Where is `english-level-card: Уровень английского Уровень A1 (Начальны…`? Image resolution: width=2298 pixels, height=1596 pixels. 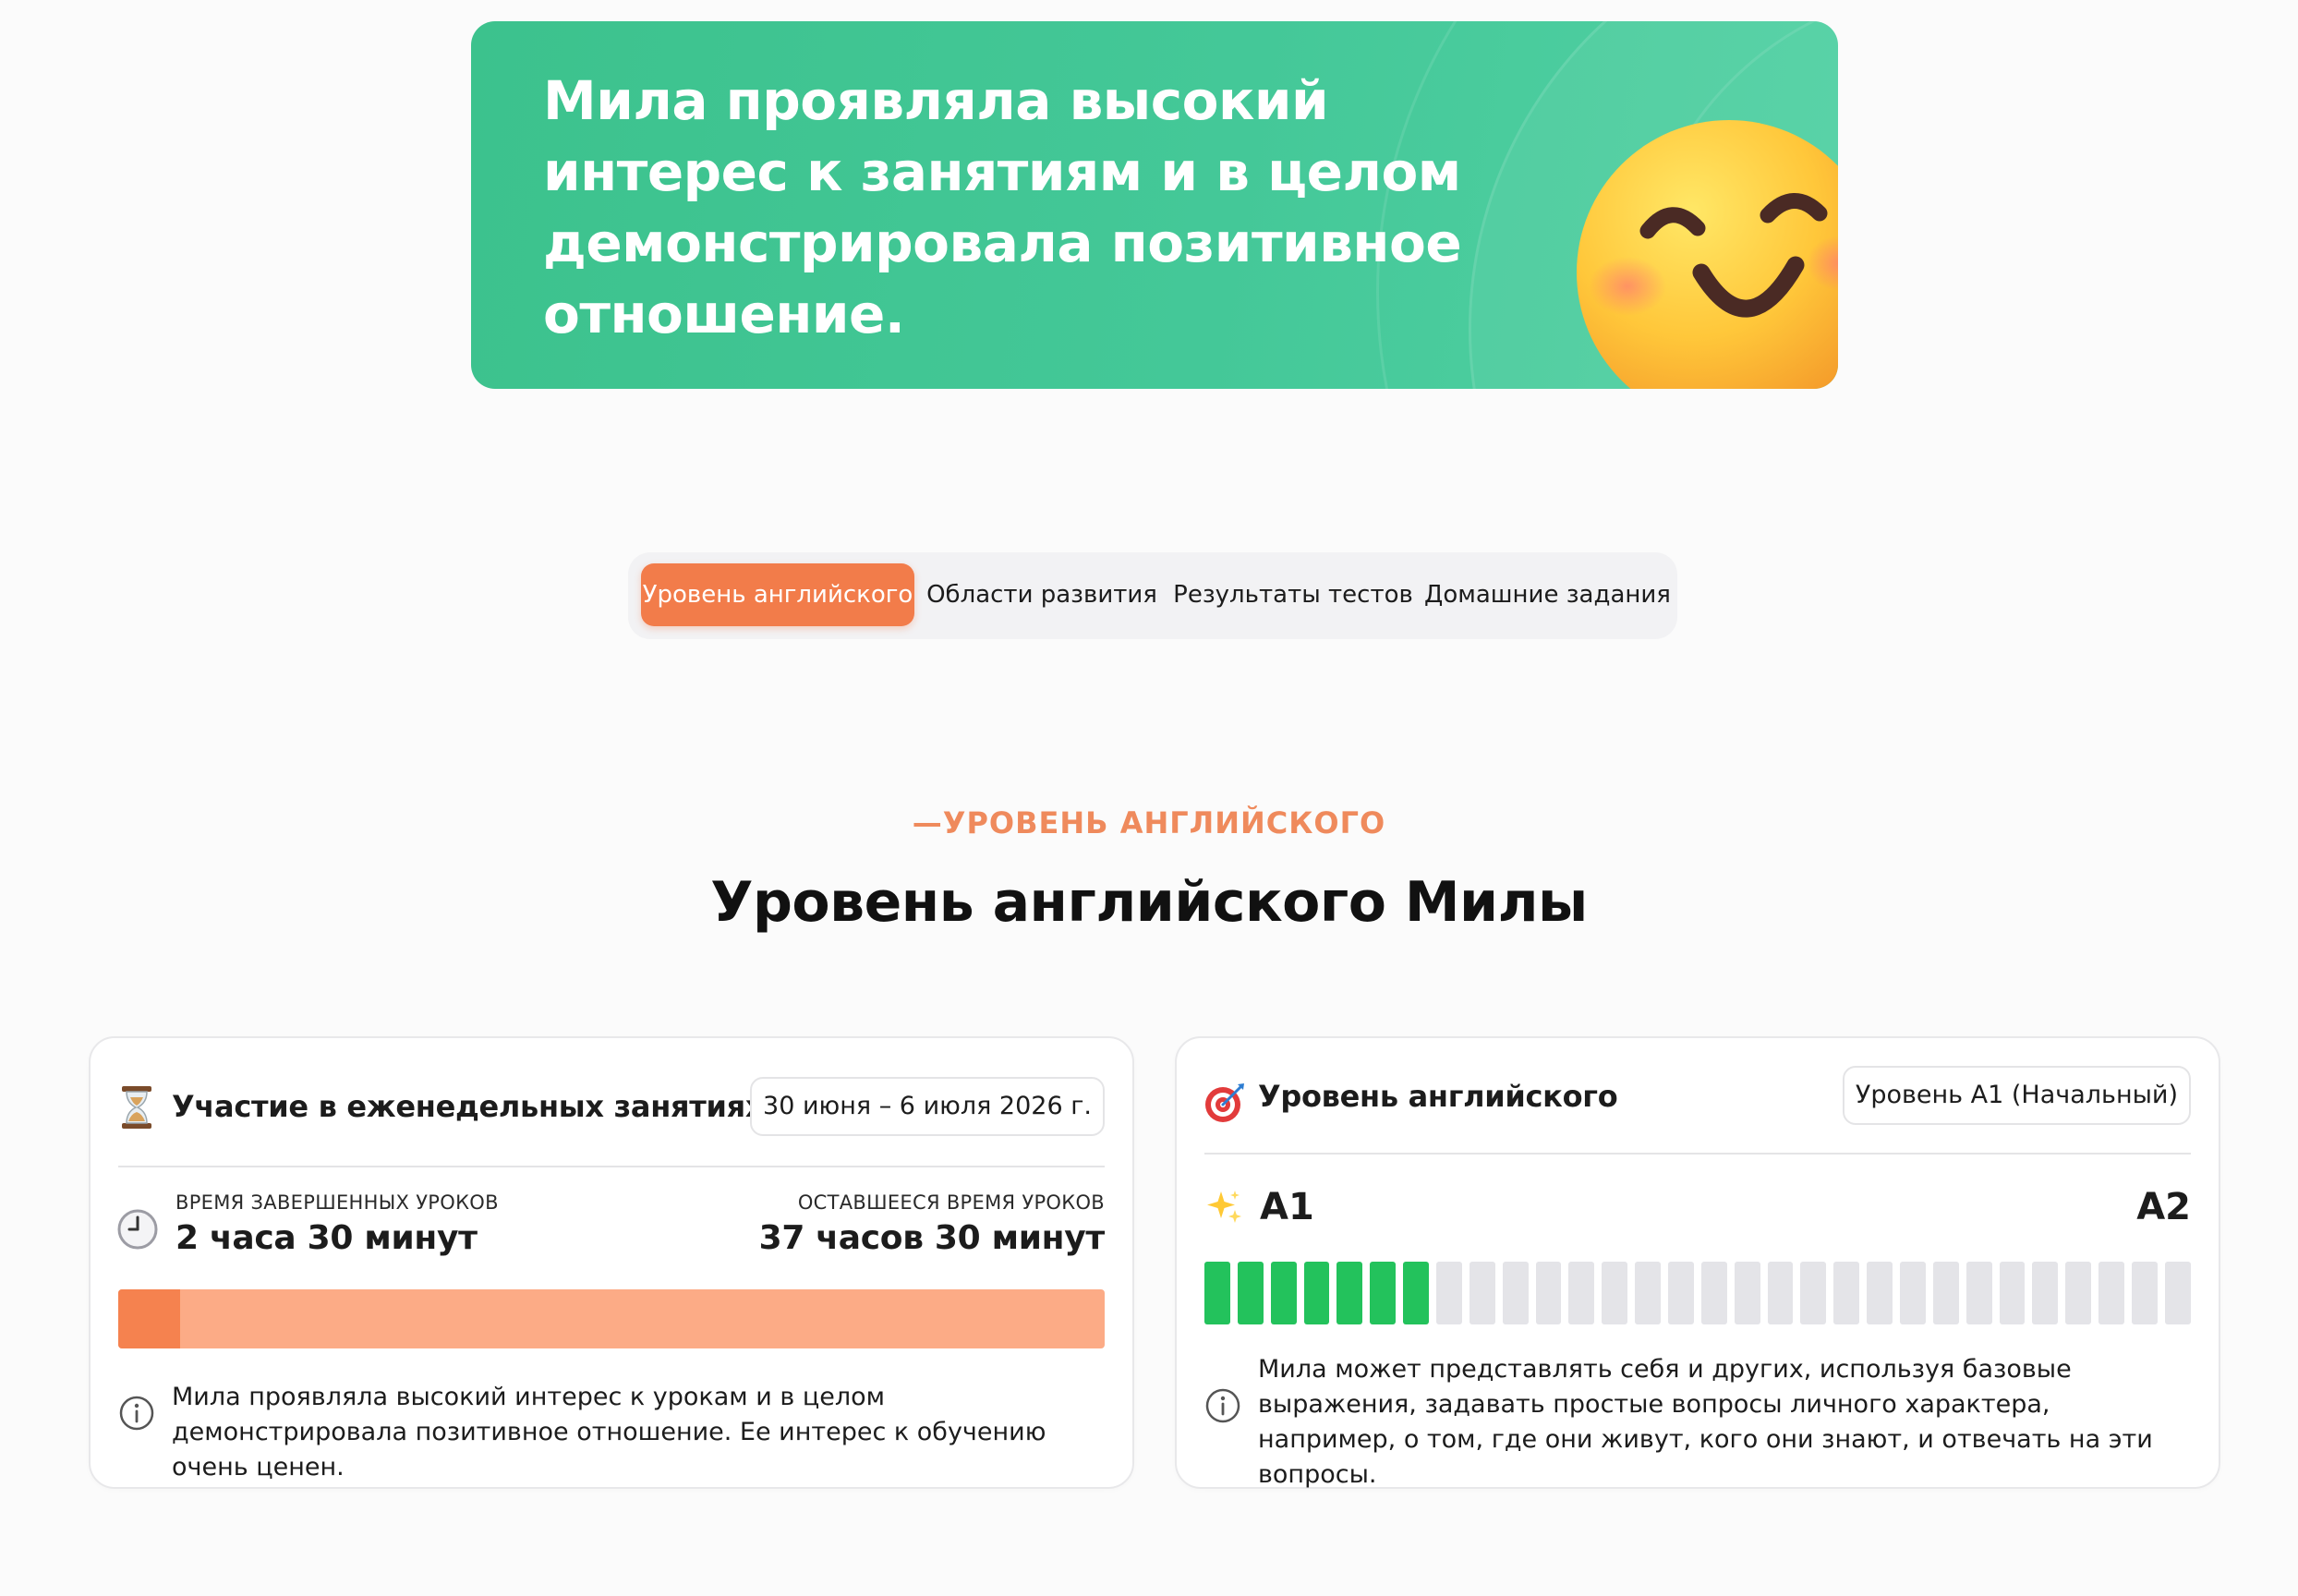 english-level-card: Уровень английского Уровень A1 (Начальны… is located at coordinates (1697, 1262).